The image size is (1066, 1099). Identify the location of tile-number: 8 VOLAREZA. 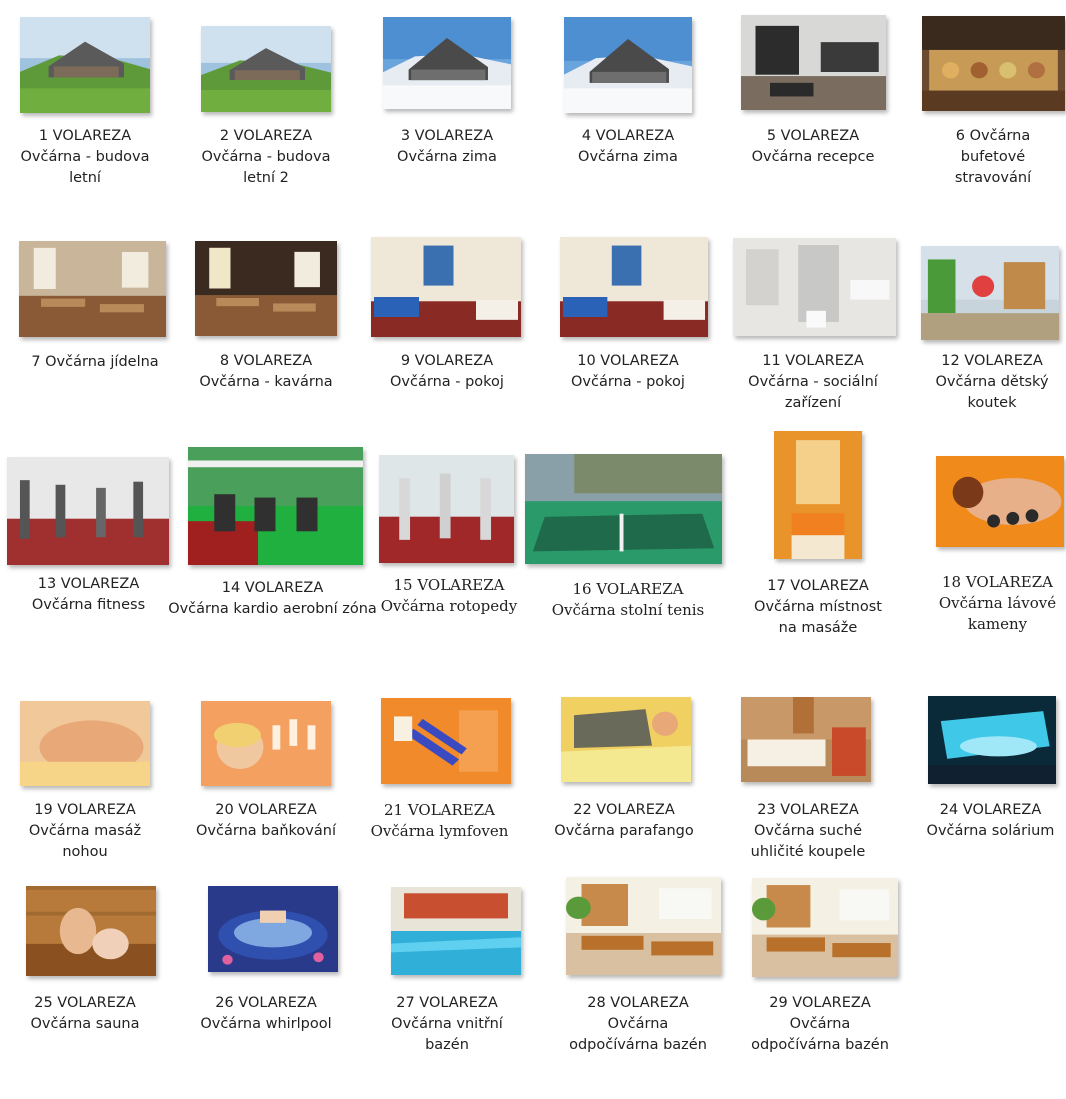
(266, 361).